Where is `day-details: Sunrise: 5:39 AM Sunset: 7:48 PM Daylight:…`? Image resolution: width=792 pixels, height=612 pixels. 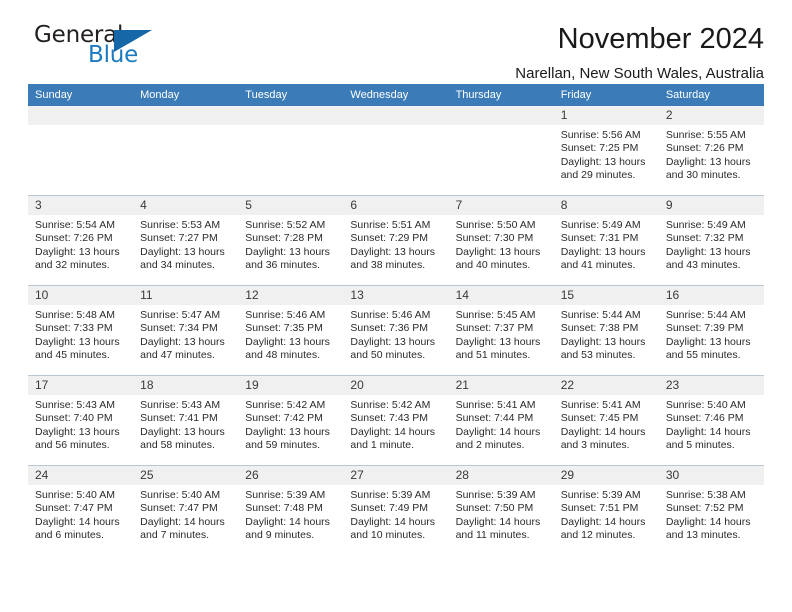
day-details: Sunrise: 5:39 AM Sunset: 7:48 PM Daylight:… is located at coordinates (290, 514).